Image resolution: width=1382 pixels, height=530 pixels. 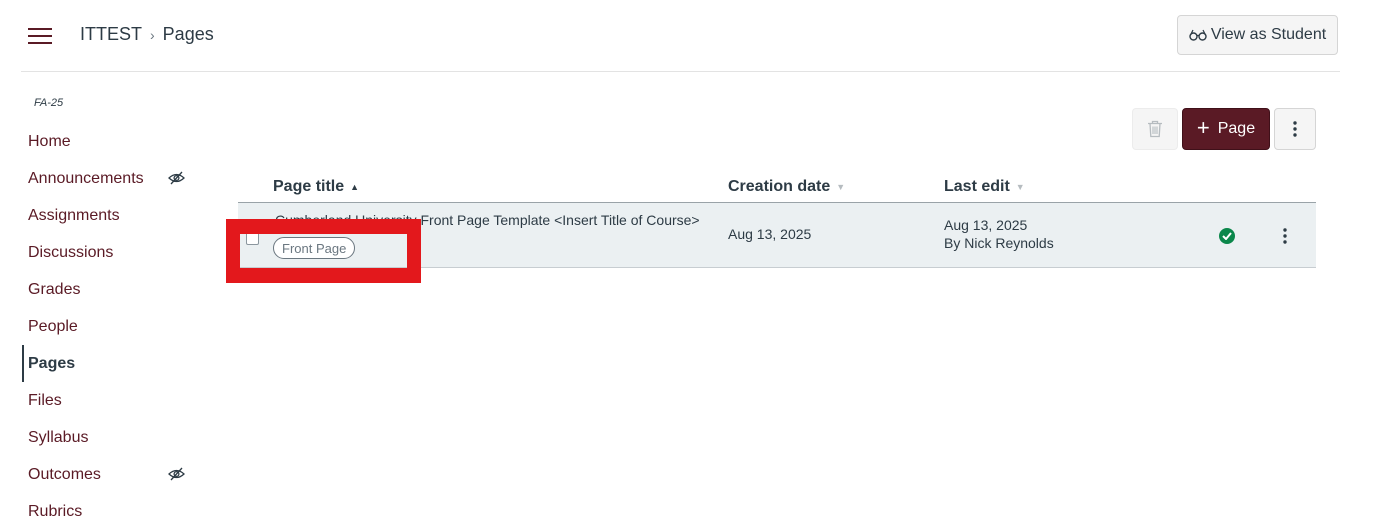 I want to click on row-options-button, so click(x=1285, y=236).